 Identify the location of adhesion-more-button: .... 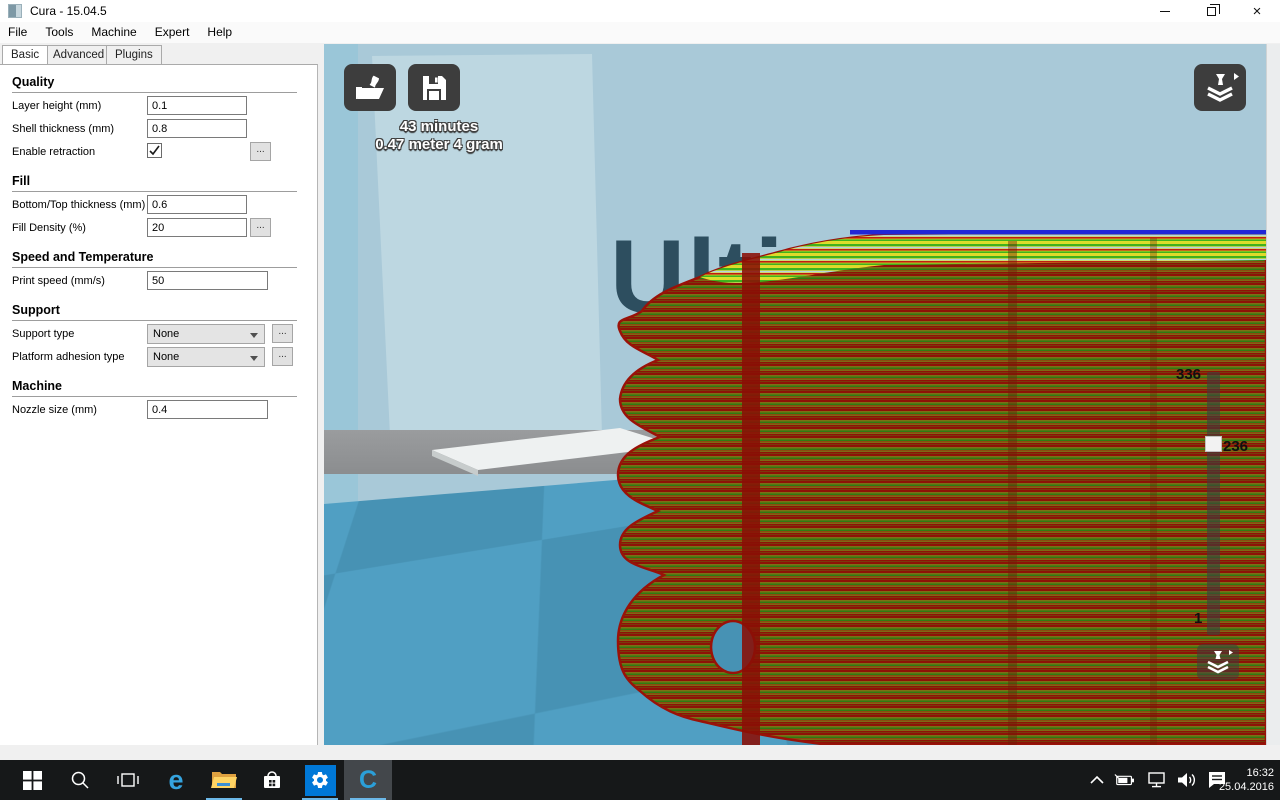
(282, 356).